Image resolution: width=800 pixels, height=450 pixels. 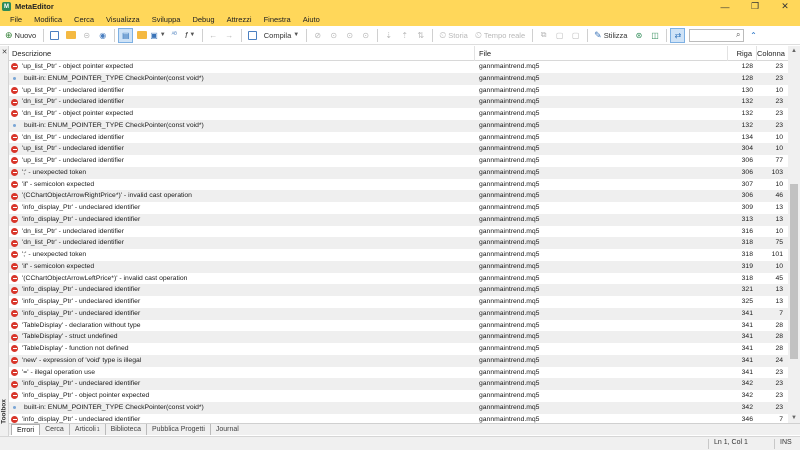 I want to click on menu-window: Finestra, so click(x=277, y=19).